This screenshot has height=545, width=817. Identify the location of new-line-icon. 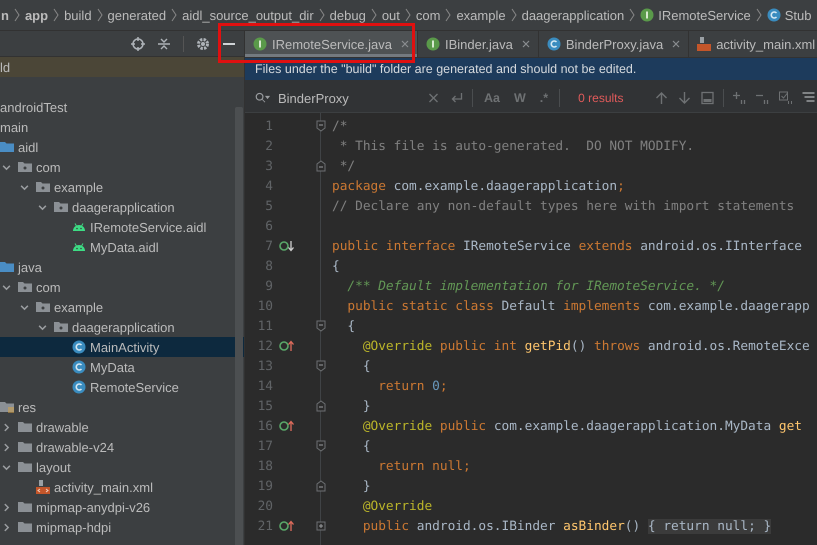
(456, 98).